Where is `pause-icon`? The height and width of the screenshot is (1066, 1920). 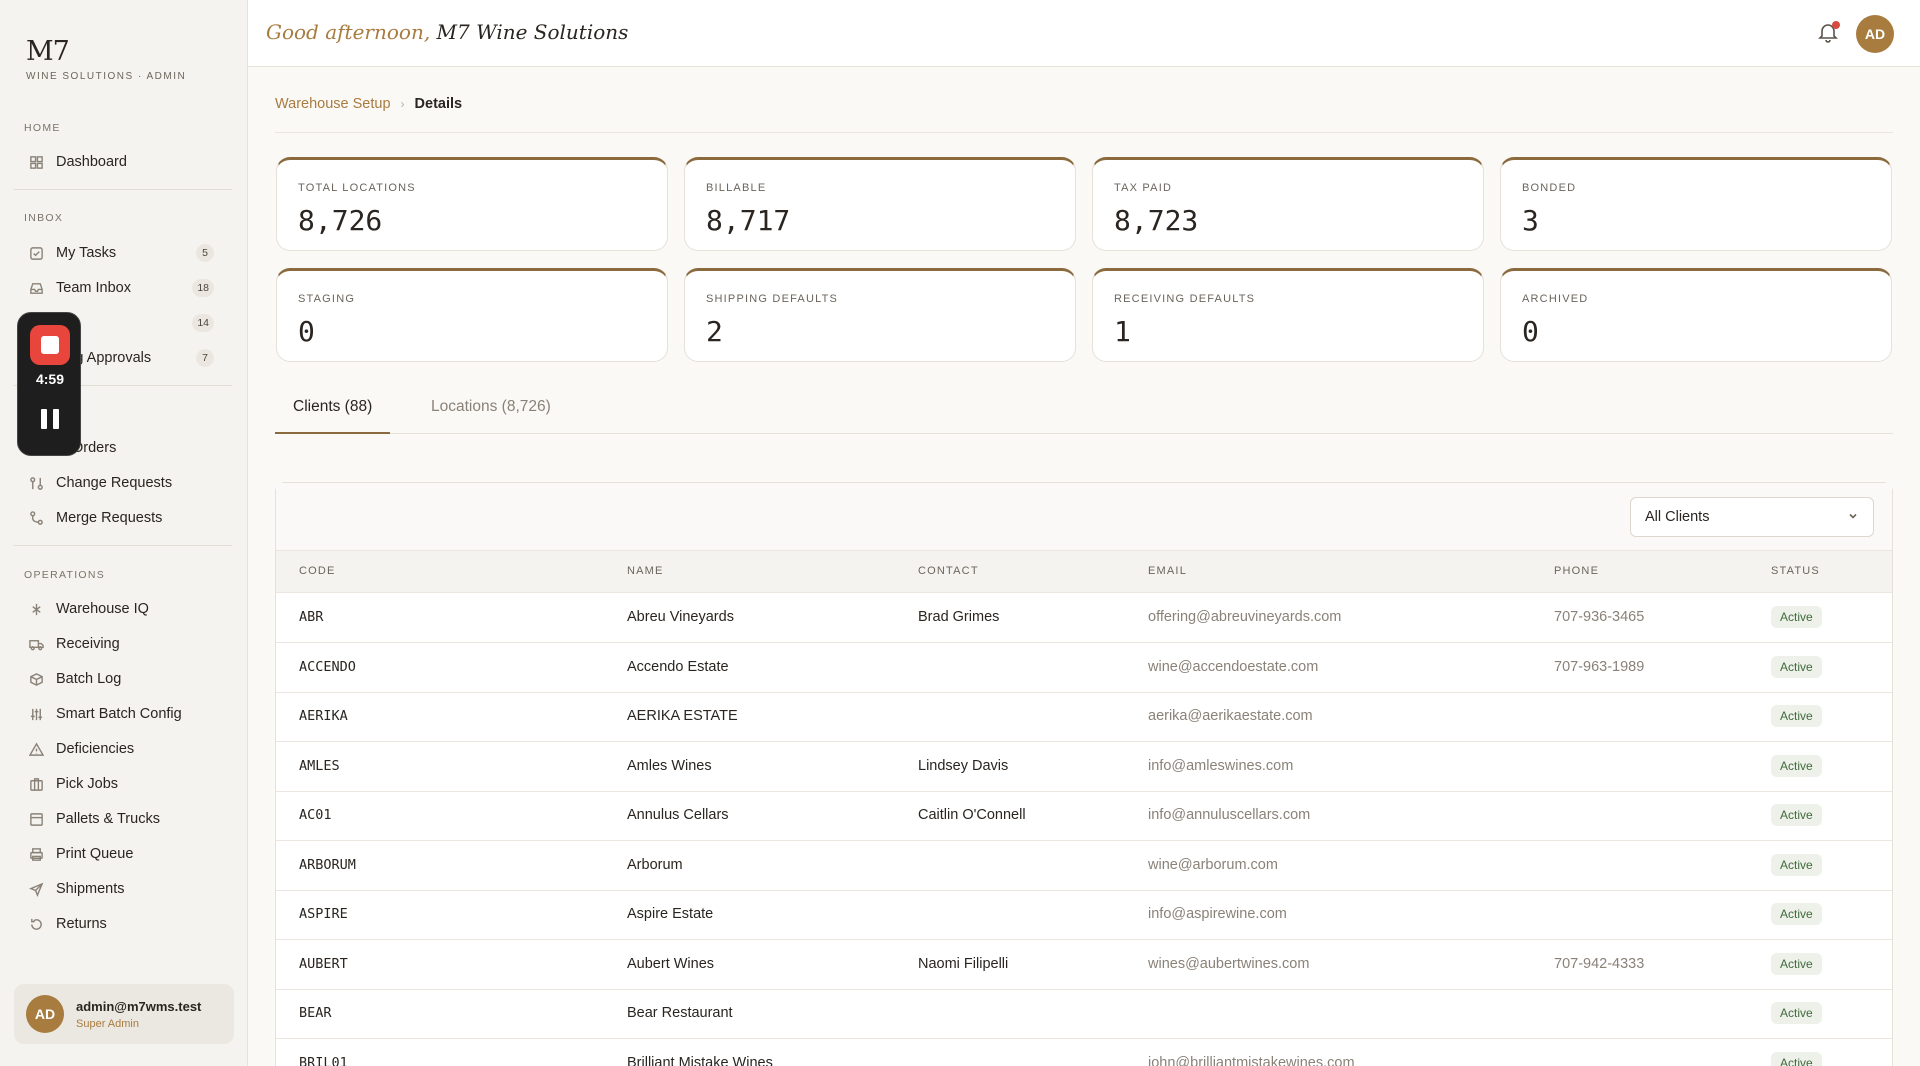 pause-icon is located at coordinates (56, 419).